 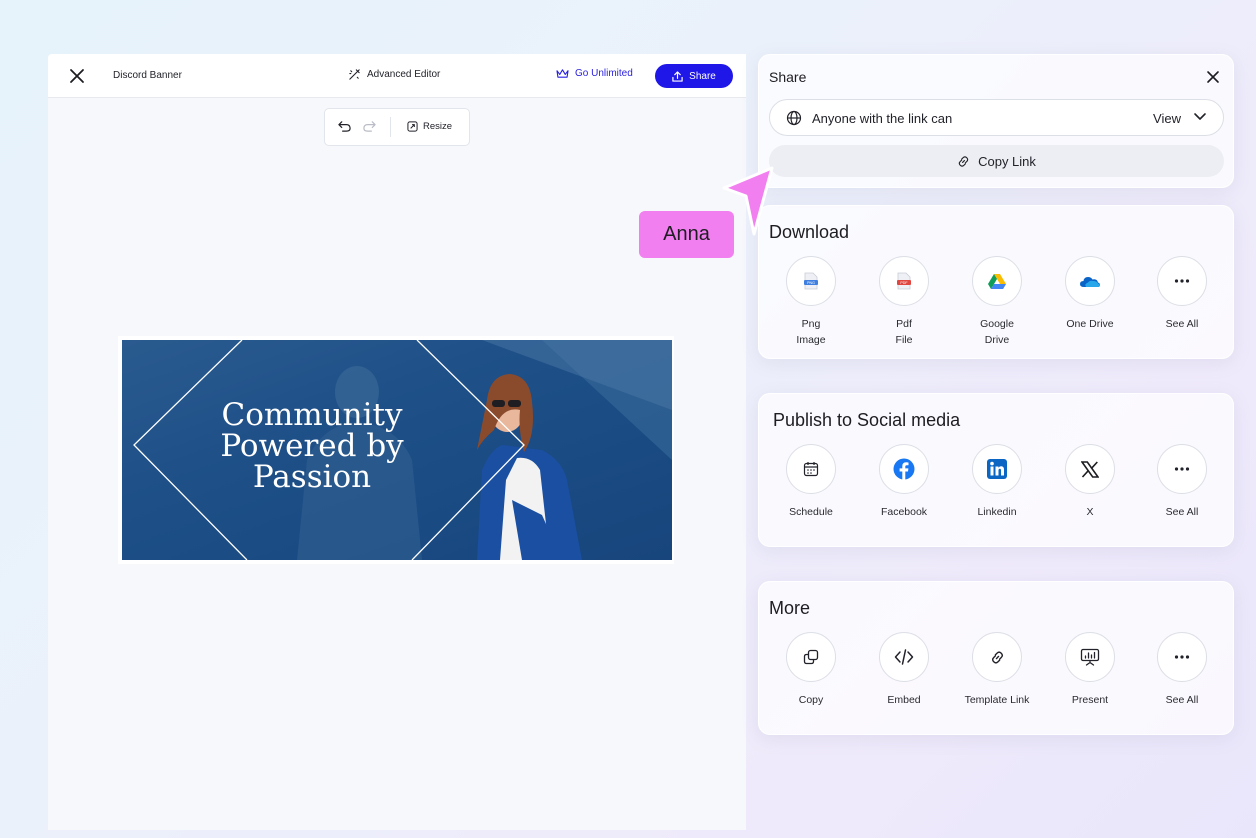 I want to click on download-see-all-button: See All, so click(x=1182, y=294).